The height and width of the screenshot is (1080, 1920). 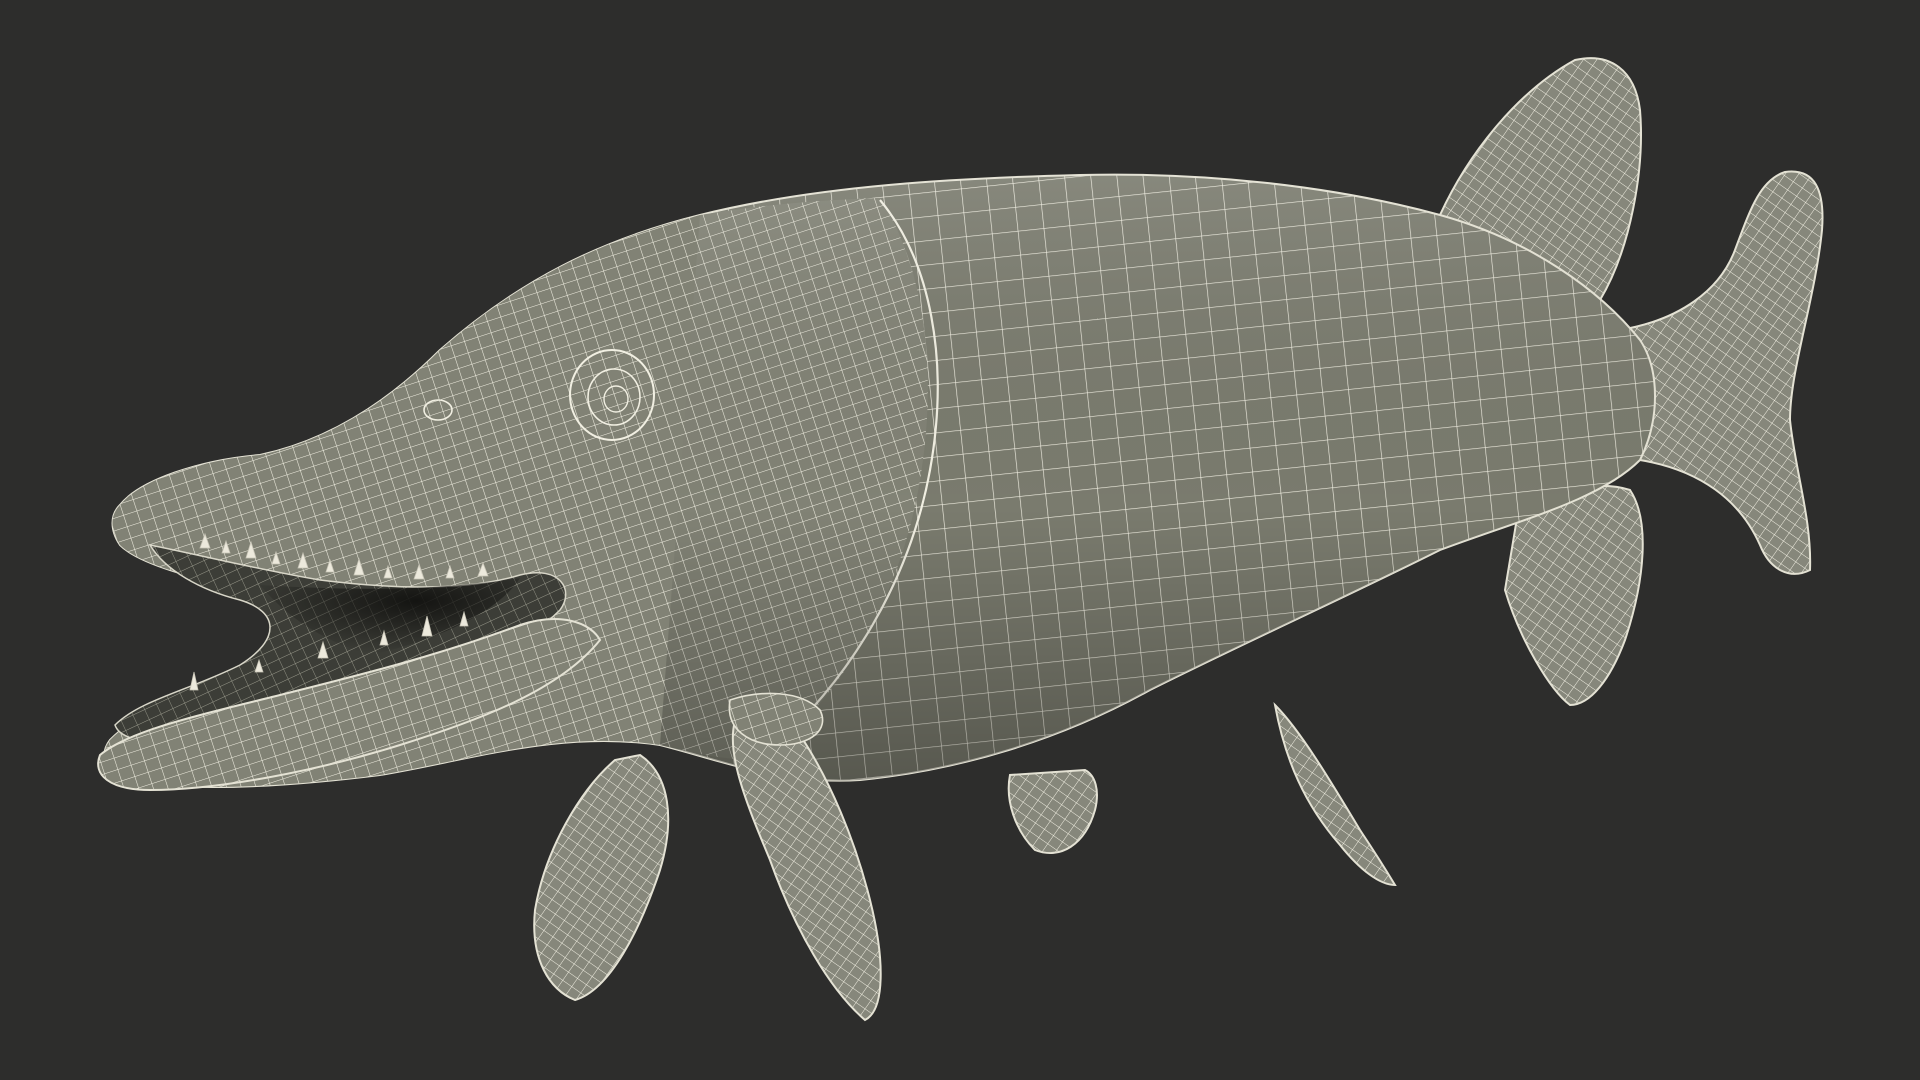 What do you see at coordinates (601, 877) in the screenshot?
I see `pectoral-fin-left` at bounding box center [601, 877].